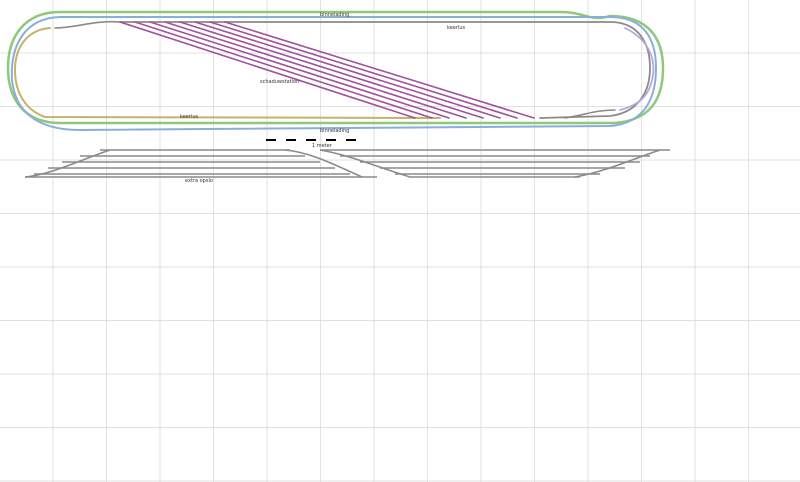  Describe the element at coordinates (279, 82) in the screenshot. I see `label-yard: schaduwstation` at that location.